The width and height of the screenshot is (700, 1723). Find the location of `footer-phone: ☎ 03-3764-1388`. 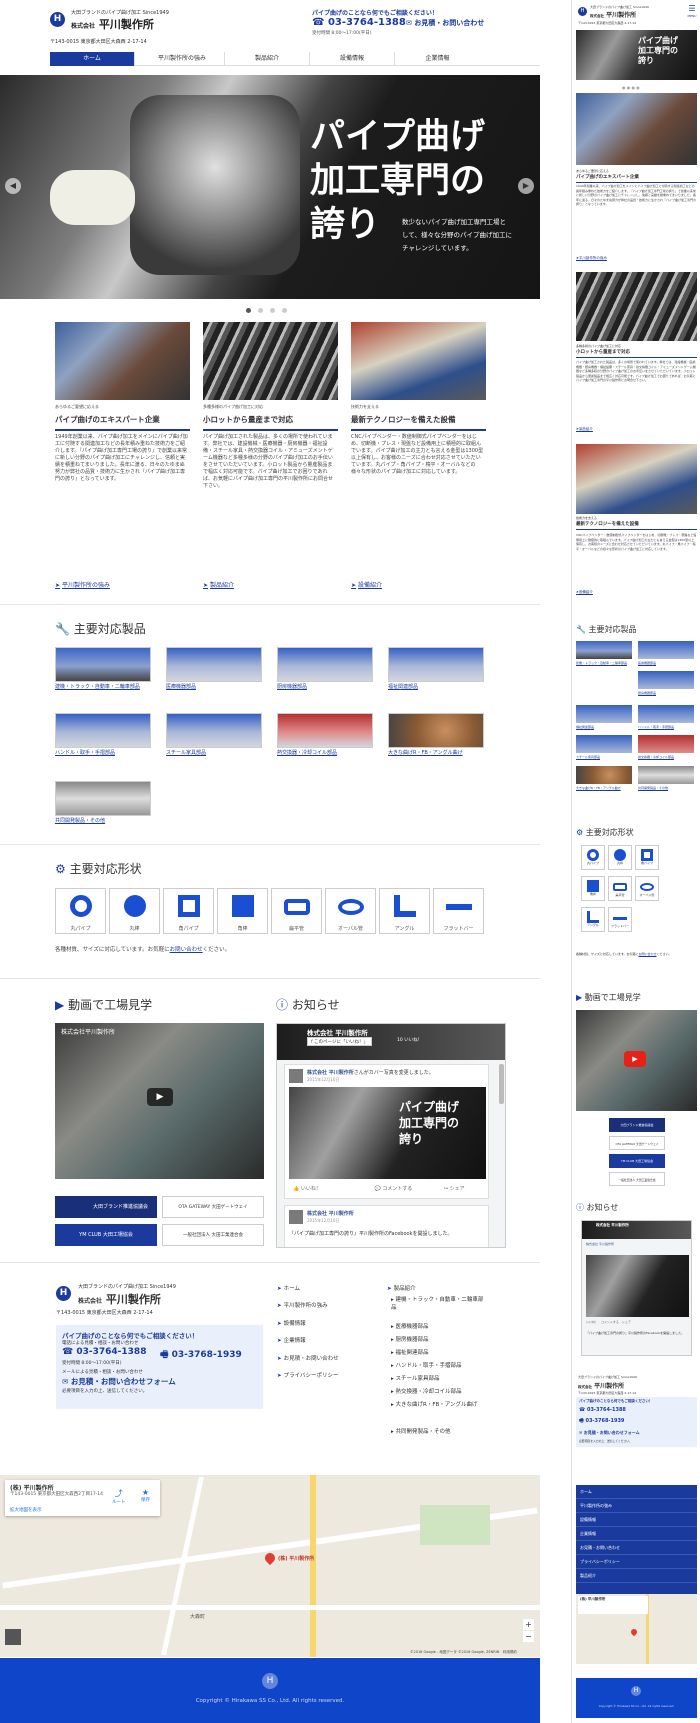

footer-phone: ☎ 03-3764-1388 is located at coordinates (104, 1352).